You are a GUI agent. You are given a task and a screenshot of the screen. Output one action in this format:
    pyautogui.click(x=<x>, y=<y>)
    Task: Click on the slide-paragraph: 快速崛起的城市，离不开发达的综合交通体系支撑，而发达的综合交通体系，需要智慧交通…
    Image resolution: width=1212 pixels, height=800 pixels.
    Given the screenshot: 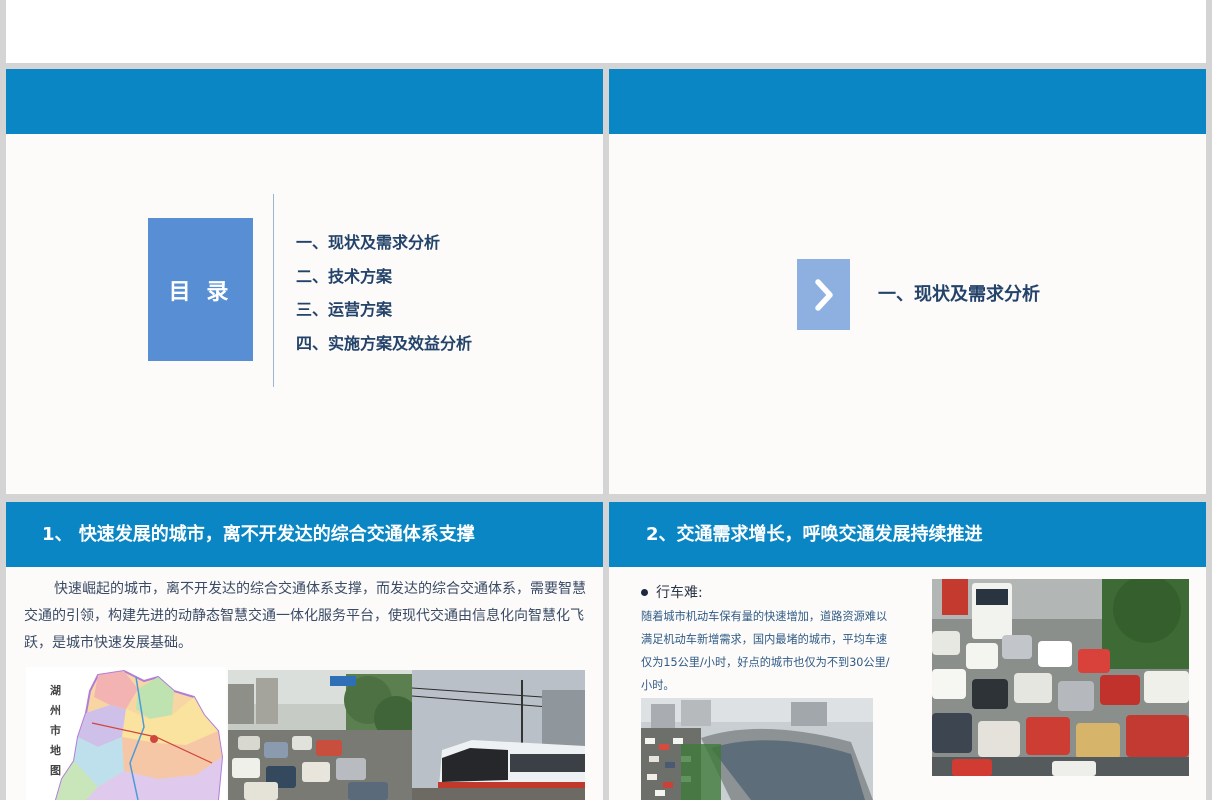 What is the action you would take?
    pyautogui.click(x=305, y=616)
    